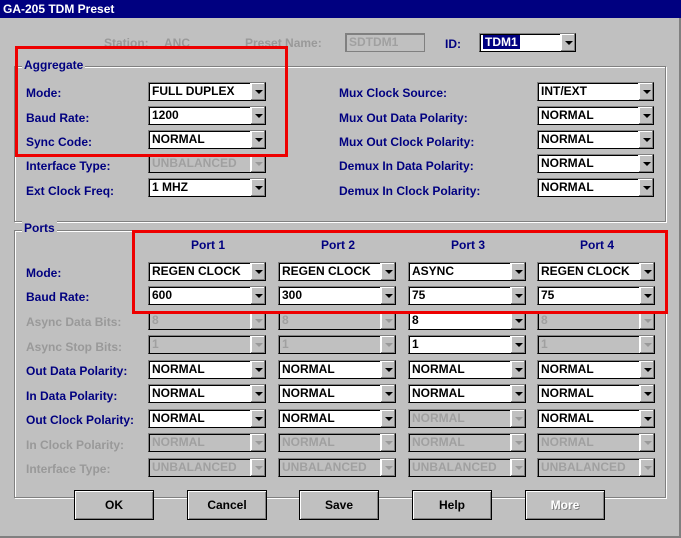  Describe the element at coordinates (207, 187) in the screenshot. I see `agg-extclk-select: 1 MHZ` at that location.